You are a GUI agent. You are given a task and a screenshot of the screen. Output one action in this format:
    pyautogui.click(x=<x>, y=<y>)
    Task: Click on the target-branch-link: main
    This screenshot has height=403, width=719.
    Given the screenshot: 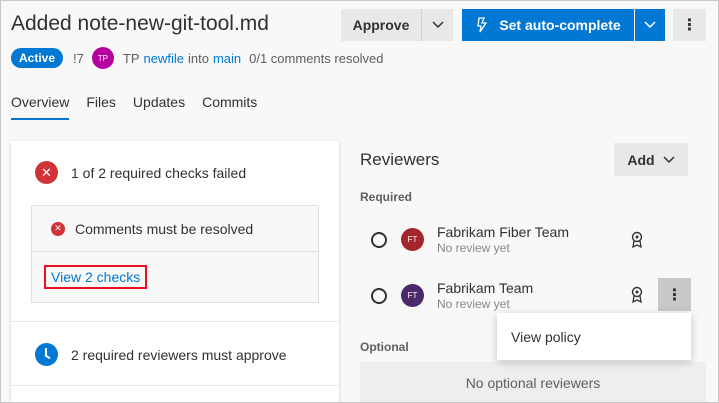 What is the action you would take?
    pyautogui.click(x=227, y=58)
    